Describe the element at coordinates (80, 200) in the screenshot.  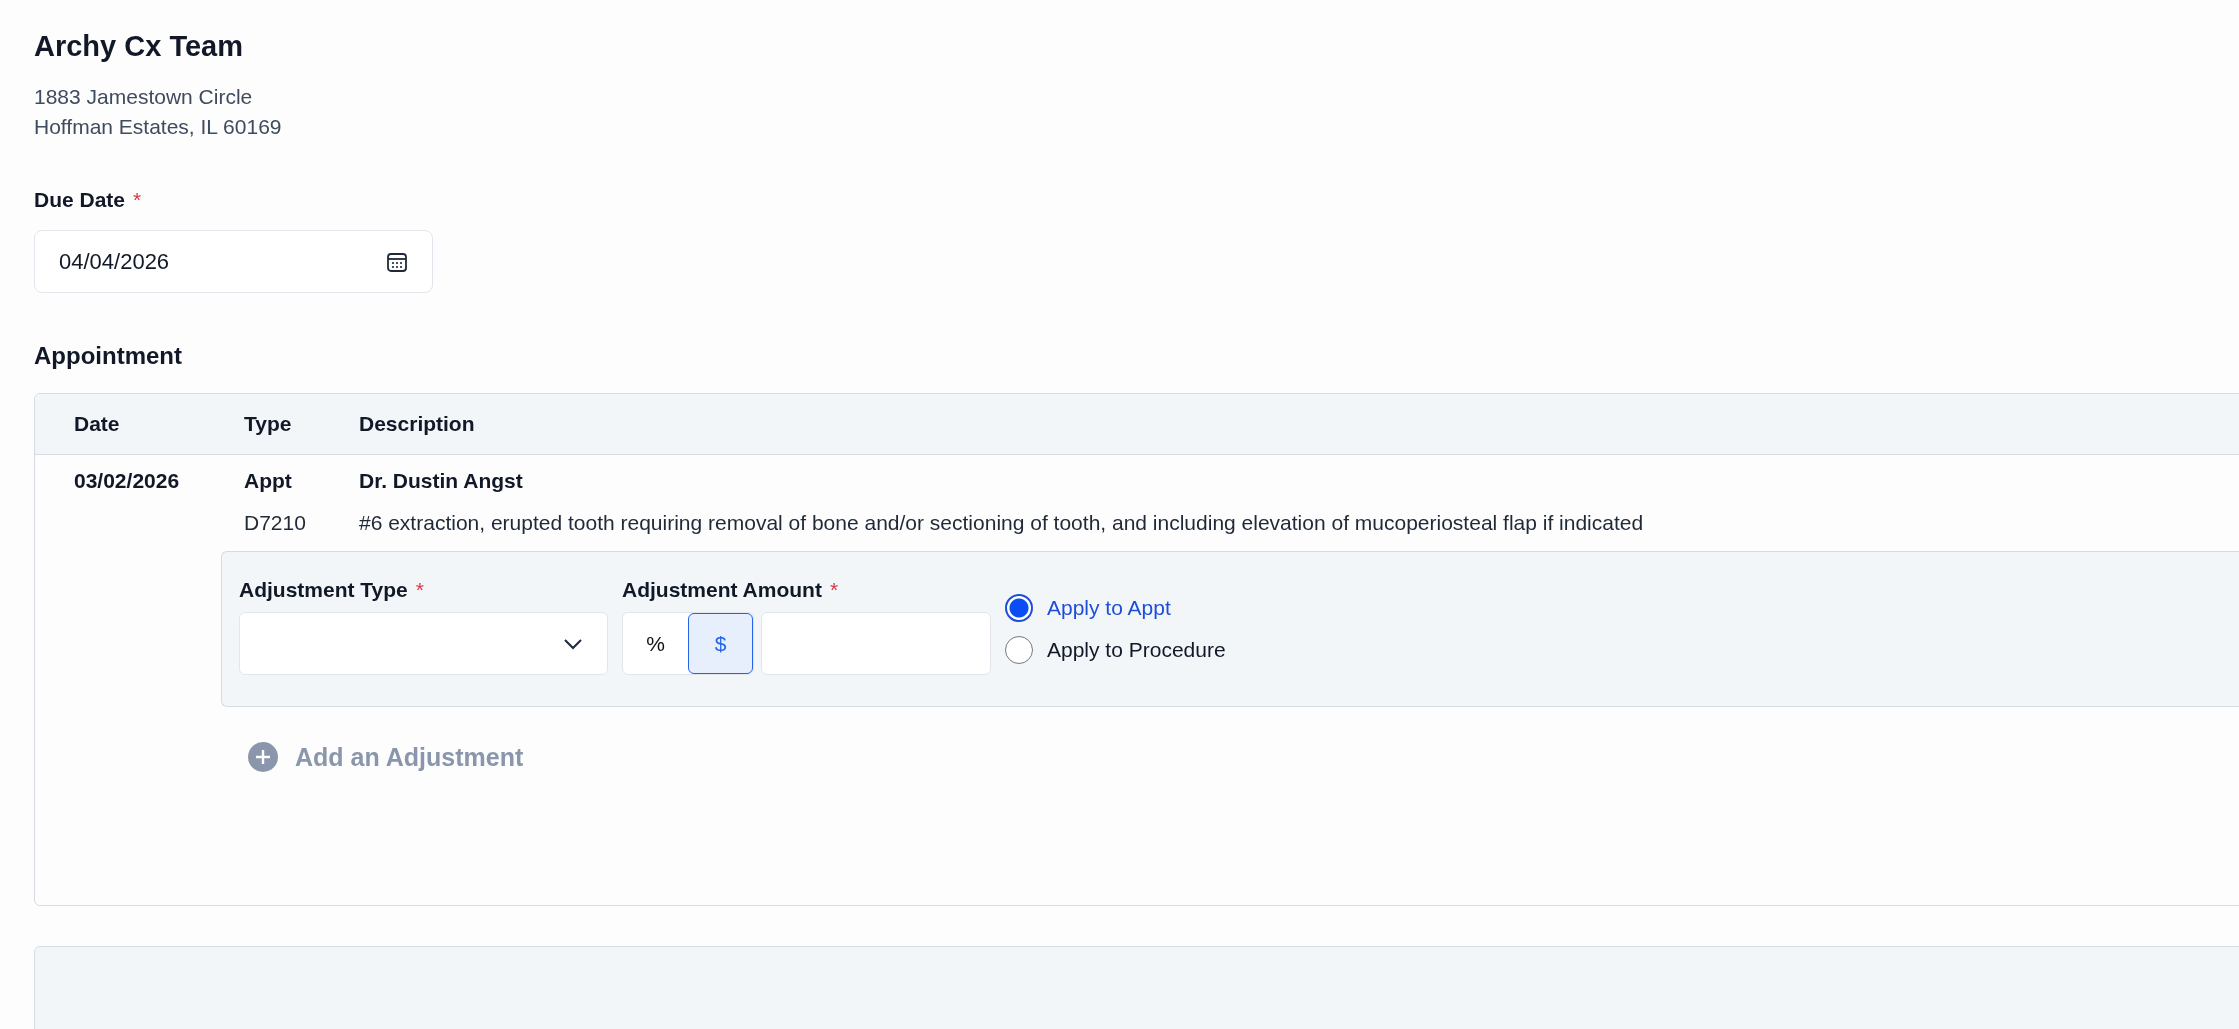
I see `field-label: Due Date` at that location.